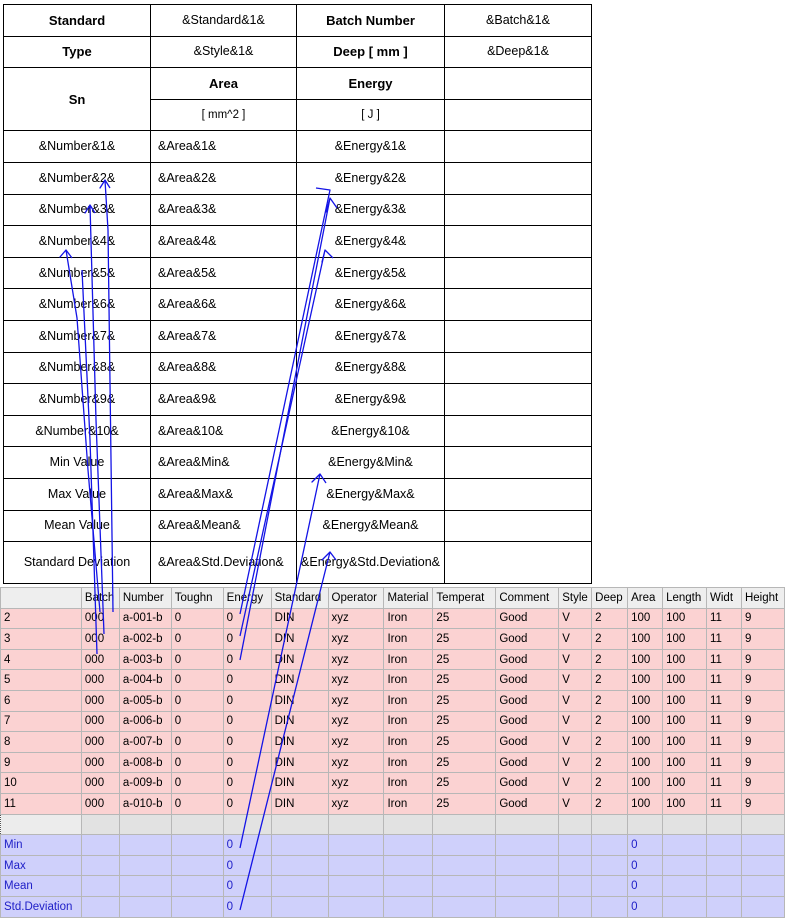  Describe the element at coordinates (41, 598) in the screenshot. I see `grid-column-header` at that location.